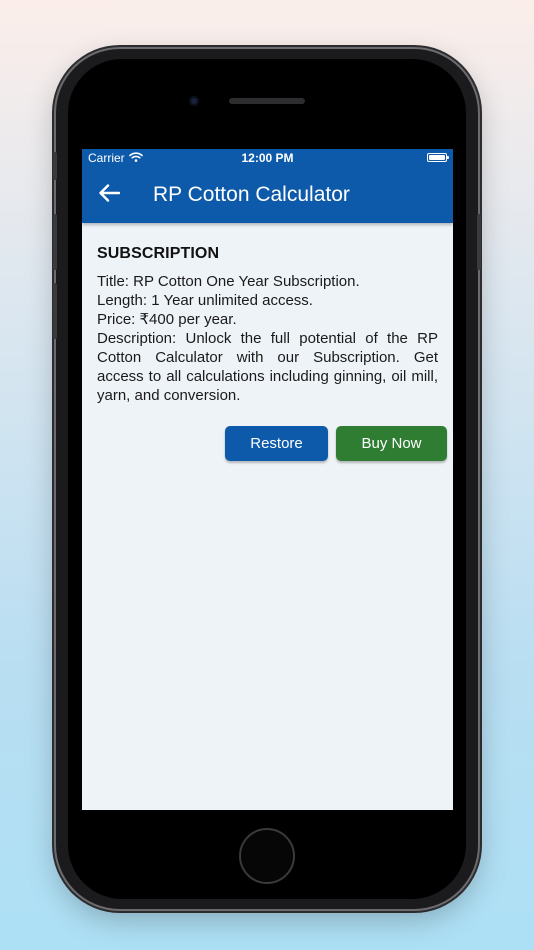  I want to click on home-button, so click(267, 856).